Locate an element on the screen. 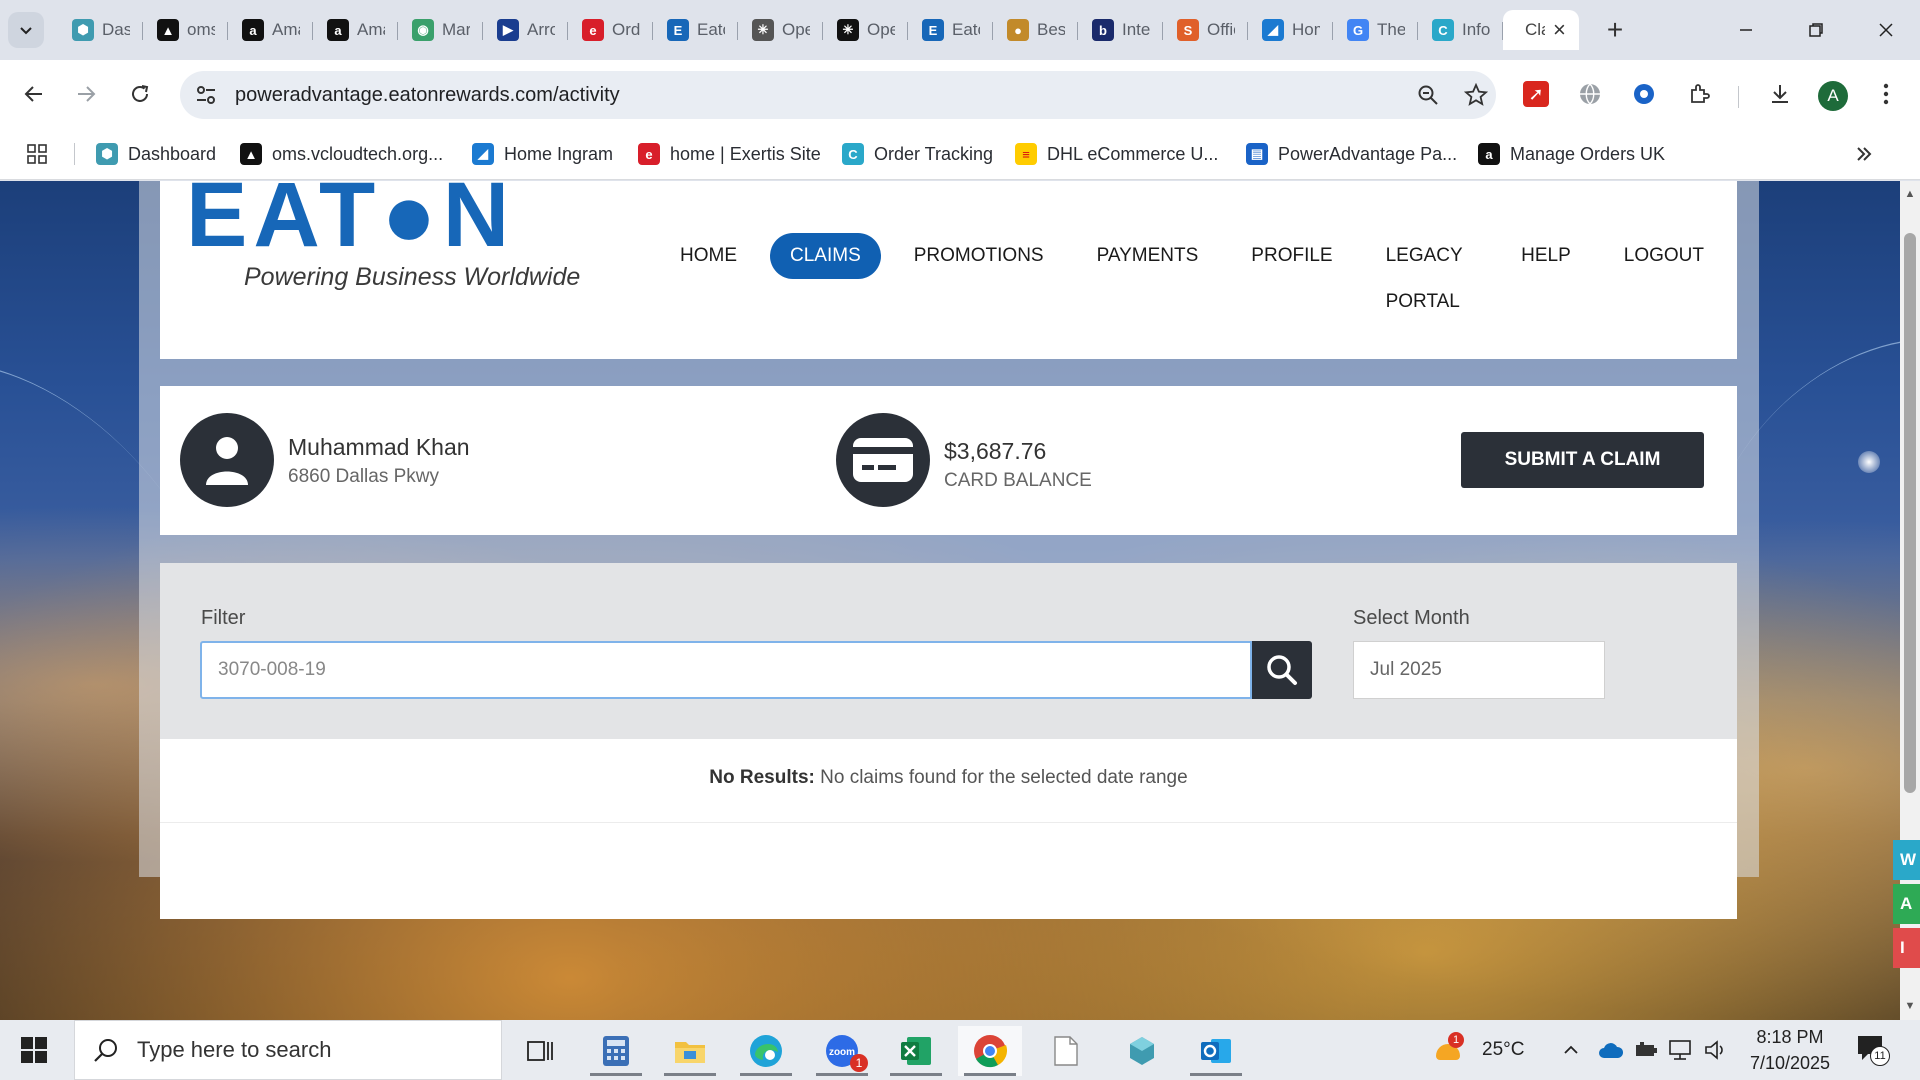 Image resolution: width=1920 pixels, height=1080 pixels. browser-tab: ● Best is located at coordinates (1035, 30).